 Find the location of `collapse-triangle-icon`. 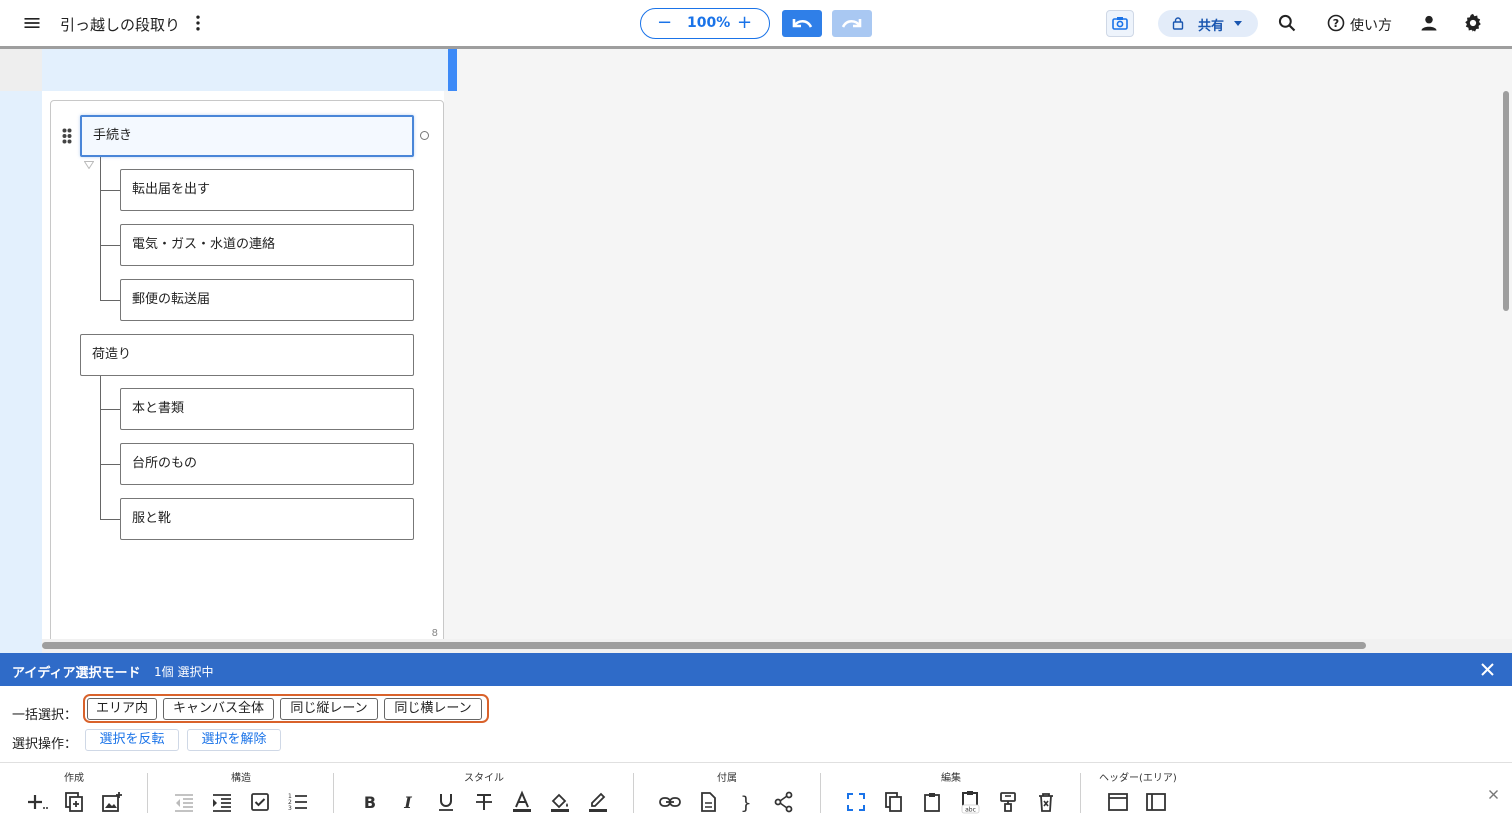

collapse-triangle-icon is located at coordinates (89, 165).